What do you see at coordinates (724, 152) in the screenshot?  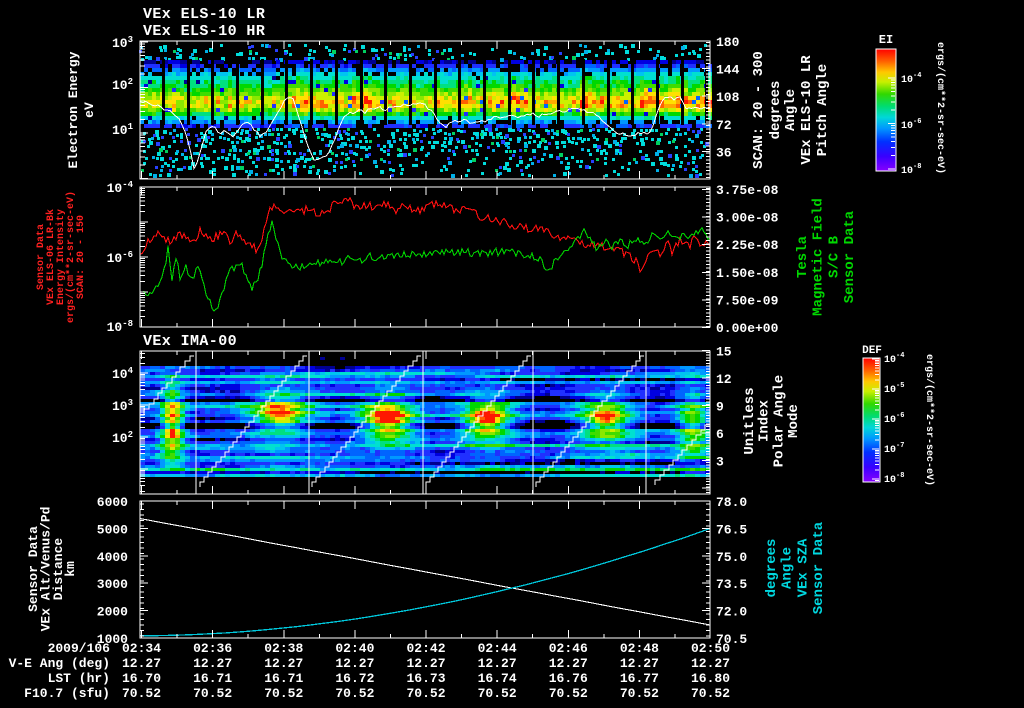 I see `svg-text: 36` at bounding box center [724, 152].